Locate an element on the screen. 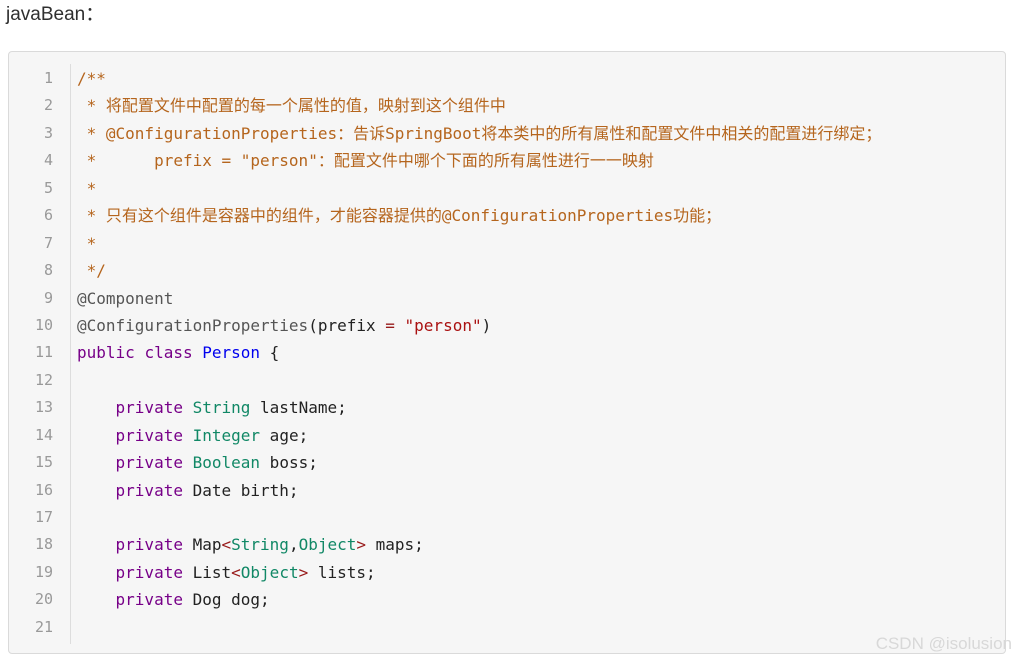  code-token-keyword: class is located at coordinates (168, 353).